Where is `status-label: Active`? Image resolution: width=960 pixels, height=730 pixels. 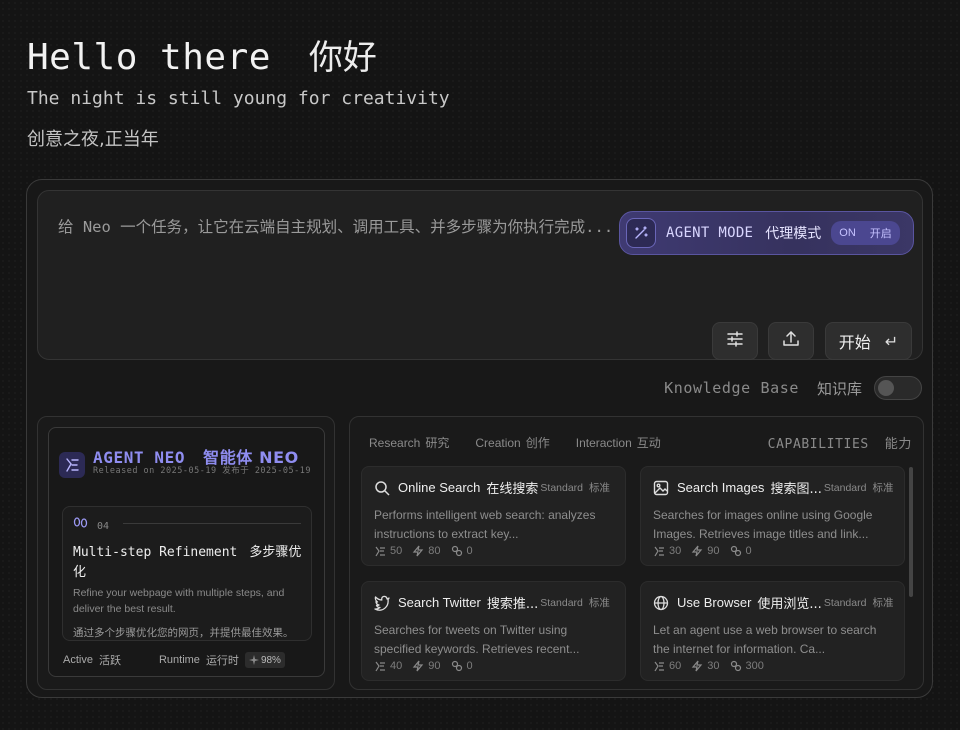
status-label: Active is located at coordinates (78, 660).